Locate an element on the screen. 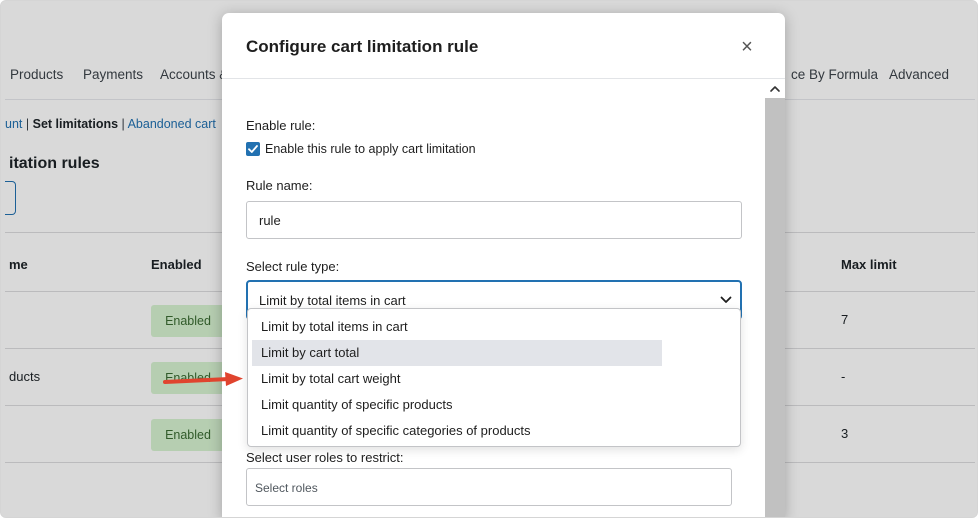 Image resolution: width=978 pixels, height=518 pixels. scroll-up-button is located at coordinates (775, 89).